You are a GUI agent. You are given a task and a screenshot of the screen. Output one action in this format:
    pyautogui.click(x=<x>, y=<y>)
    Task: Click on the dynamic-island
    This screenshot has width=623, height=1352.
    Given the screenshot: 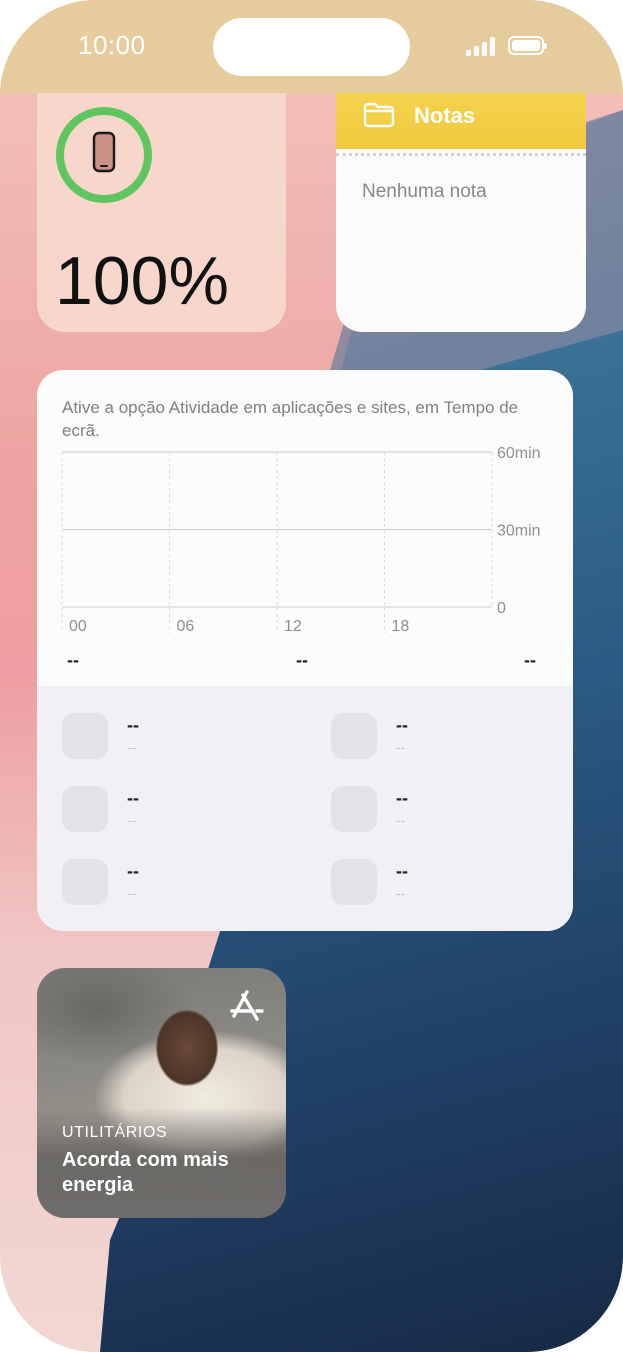 What is the action you would take?
    pyautogui.click(x=311, y=47)
    